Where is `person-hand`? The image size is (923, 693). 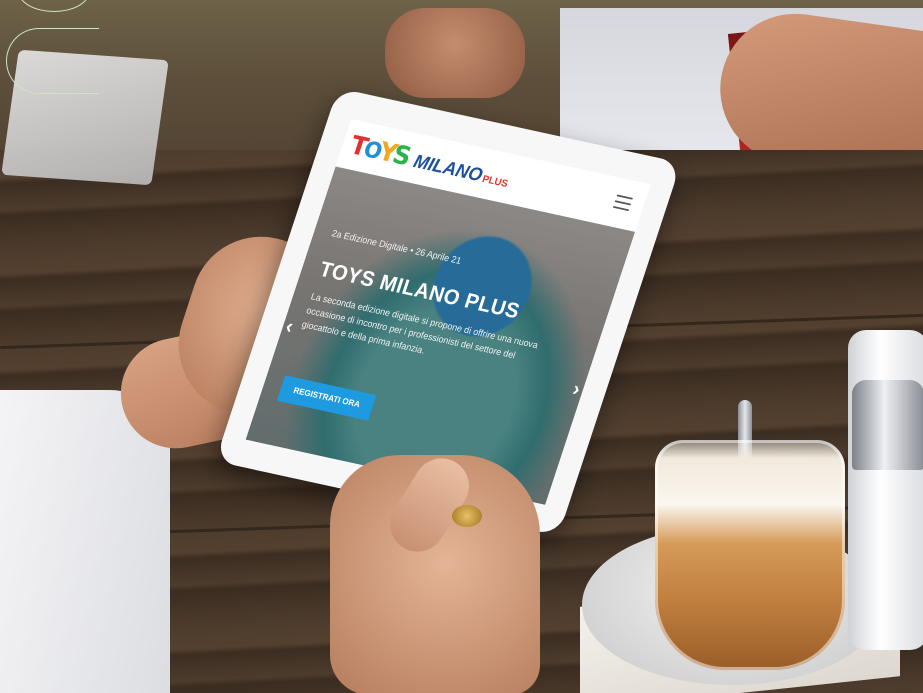
person-hand is located at coordinates (455, 53).